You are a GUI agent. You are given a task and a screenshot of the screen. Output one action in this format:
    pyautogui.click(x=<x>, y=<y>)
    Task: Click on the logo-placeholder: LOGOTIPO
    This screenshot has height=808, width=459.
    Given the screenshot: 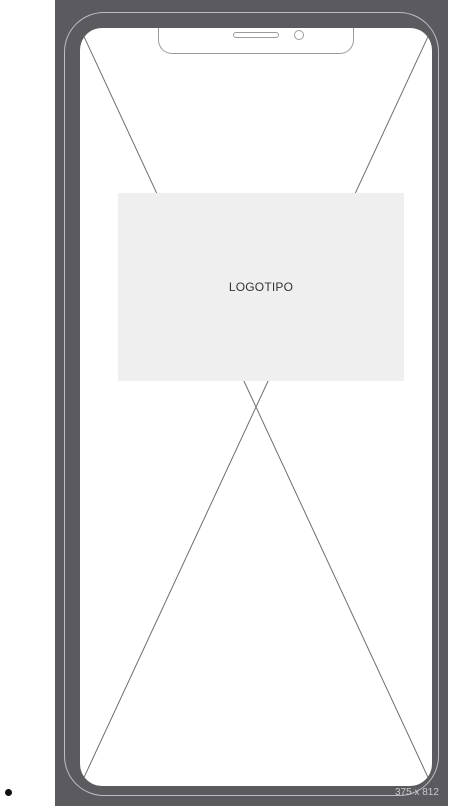 What is the action you would take?
    pyautogui.click(x=261, y=287)
    